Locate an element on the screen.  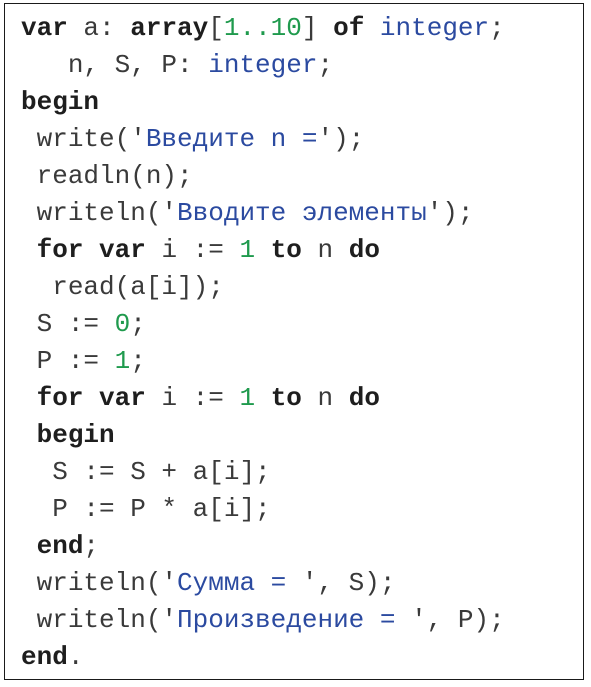
code-text-token: S := S + a[i]; is located at coordinates (161, 472).